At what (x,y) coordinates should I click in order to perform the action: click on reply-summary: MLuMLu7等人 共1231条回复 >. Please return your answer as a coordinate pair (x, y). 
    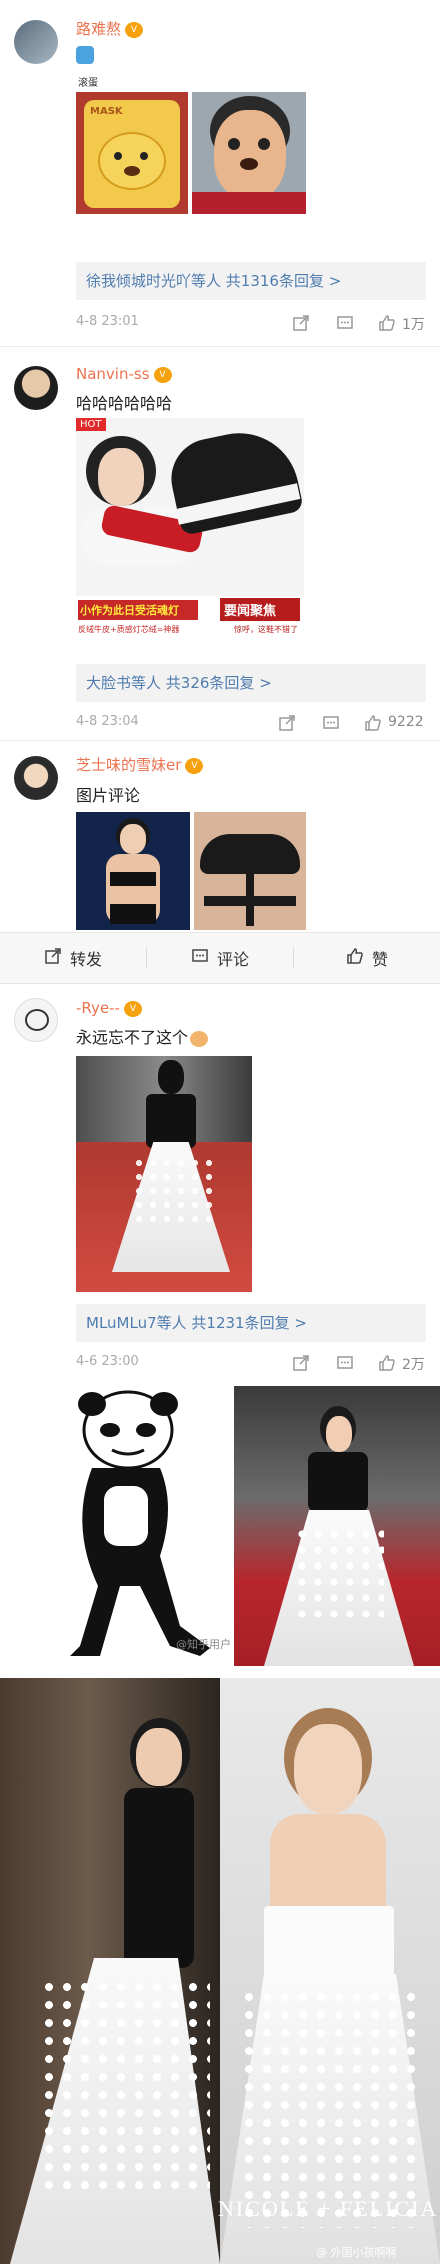
    Looking at the image, I should click on (251, 1323).